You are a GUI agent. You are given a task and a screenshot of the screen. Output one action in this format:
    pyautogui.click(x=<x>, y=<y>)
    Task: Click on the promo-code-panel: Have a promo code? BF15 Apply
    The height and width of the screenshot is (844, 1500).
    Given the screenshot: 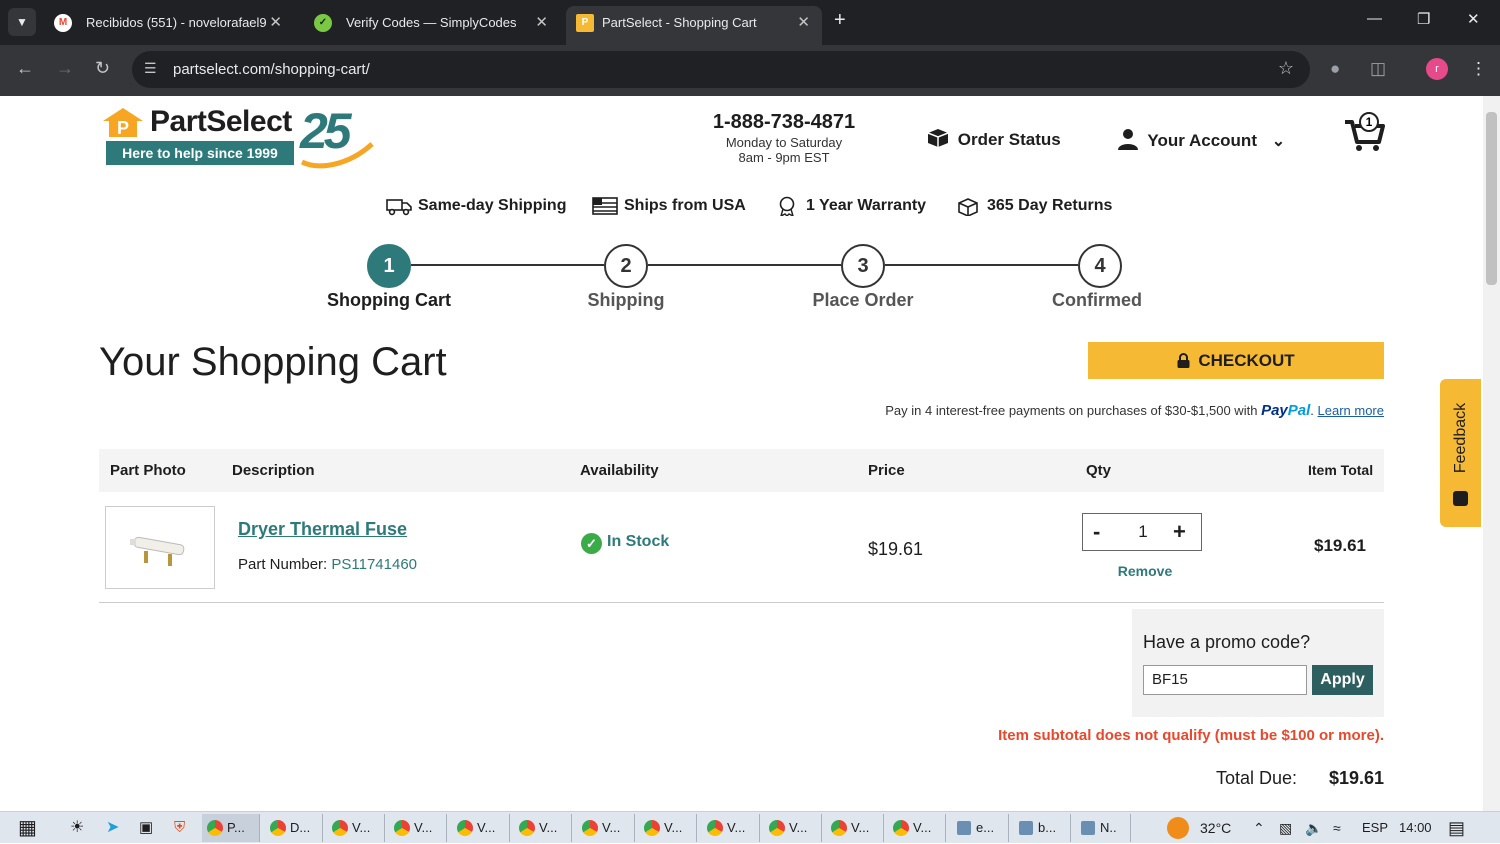 What is the action you would take?
    pyautogui.click(x=1258, y=663)
    